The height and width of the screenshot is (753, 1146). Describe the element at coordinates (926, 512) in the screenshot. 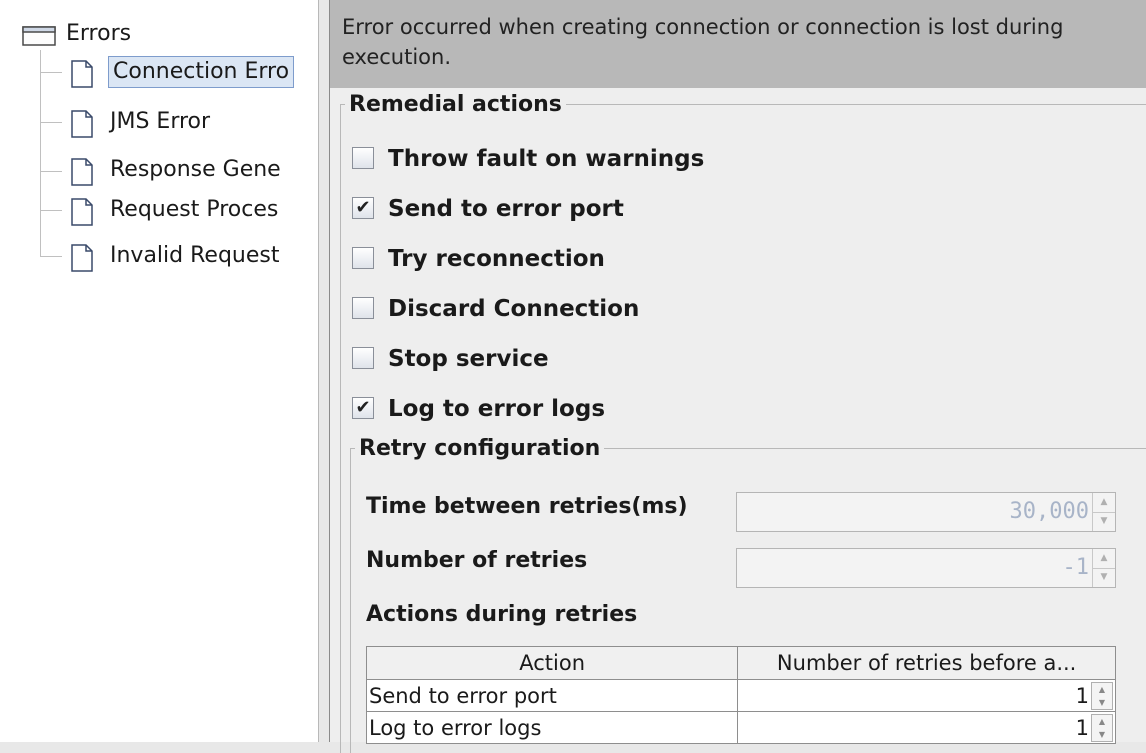

I see `time-between-retries-spinner: 30,000 ▲ ▼` at that location.